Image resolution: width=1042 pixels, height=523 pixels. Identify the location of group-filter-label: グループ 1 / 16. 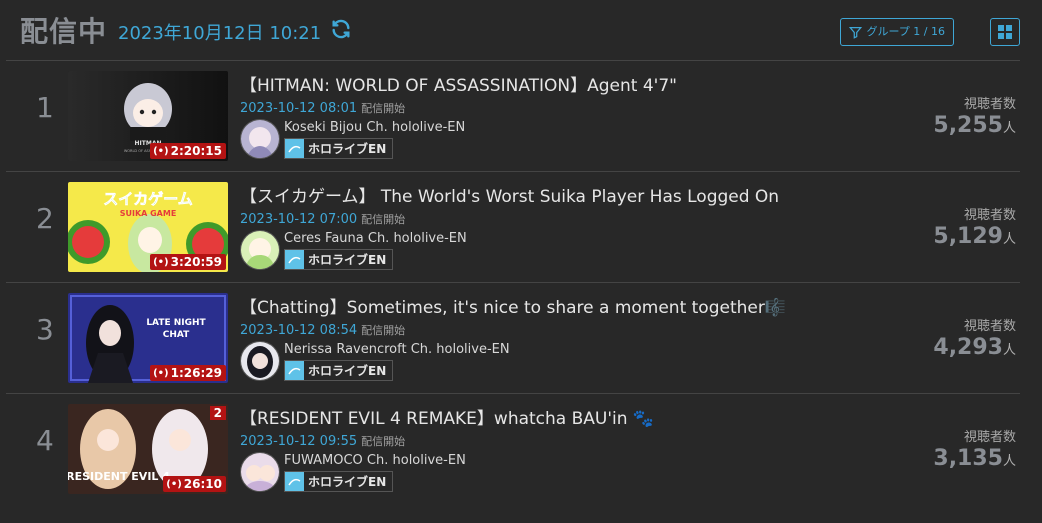
(905, 31).